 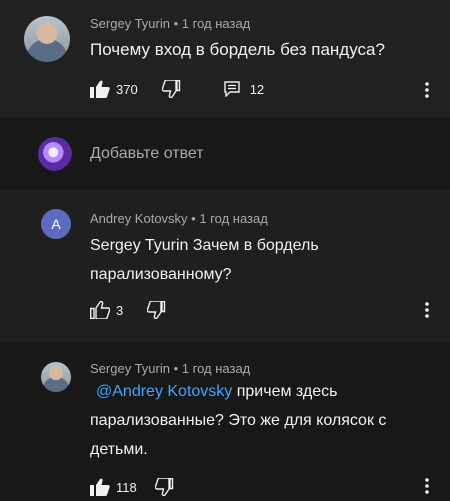 What do you see at coordinates (56, 224) in the screenshot?
I see `avatar: A` at bounding box center [56, 224].